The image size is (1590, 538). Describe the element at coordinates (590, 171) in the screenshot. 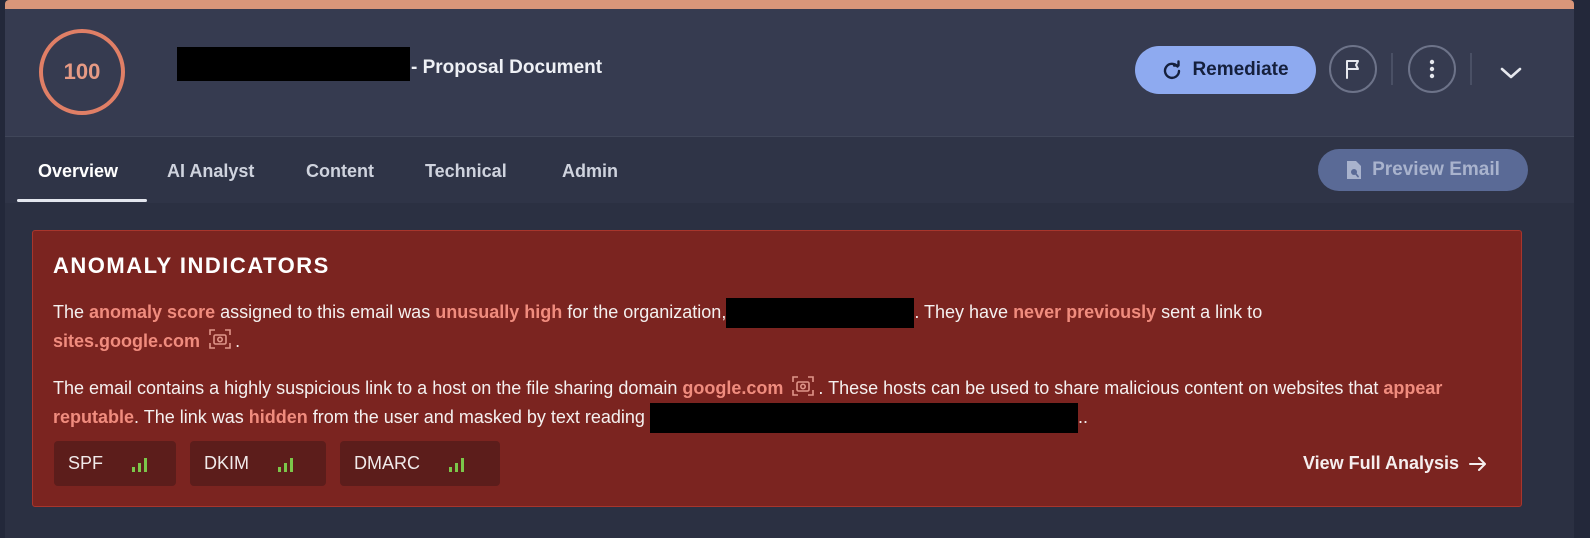

I see `tab-admin: Admin` at that location.